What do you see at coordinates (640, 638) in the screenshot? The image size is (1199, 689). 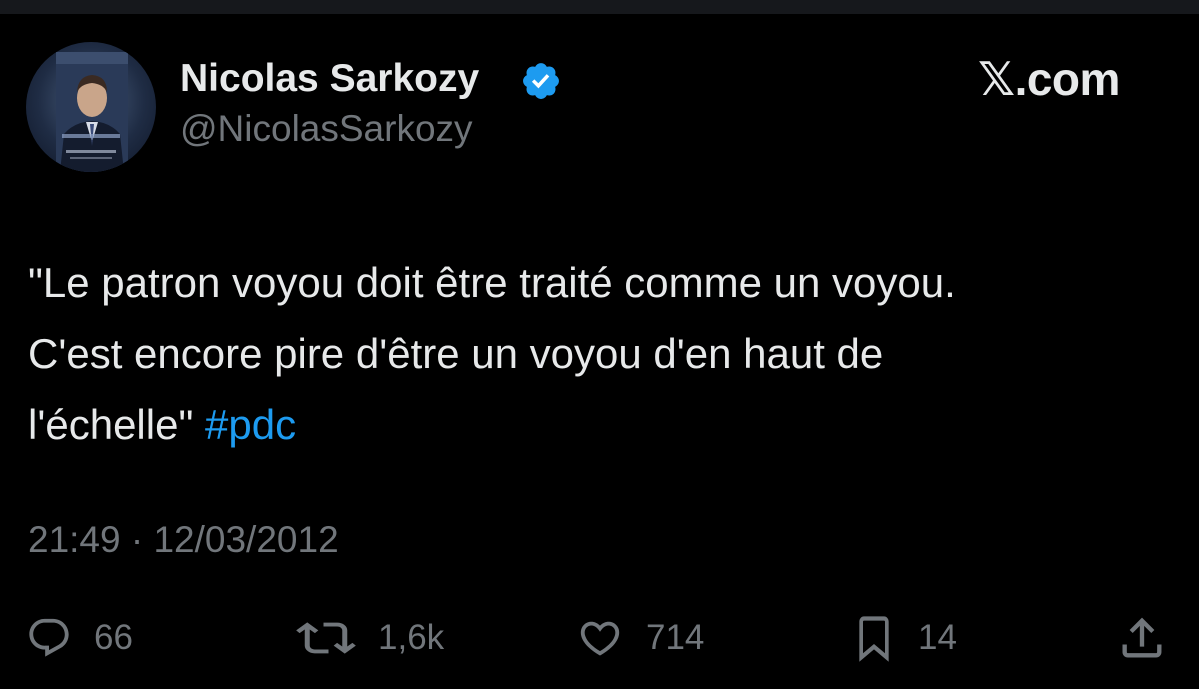 I see `like-button: 714` at bounding box center [640, 638].